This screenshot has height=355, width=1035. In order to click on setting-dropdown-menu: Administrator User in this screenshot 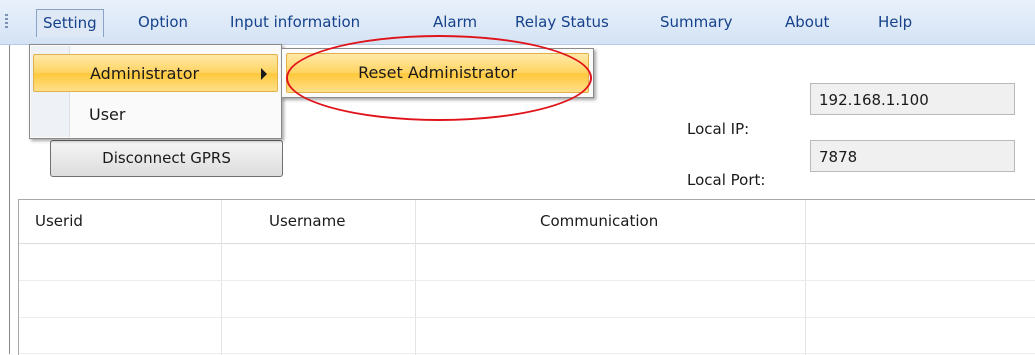, I will do `click(155, 91)`.